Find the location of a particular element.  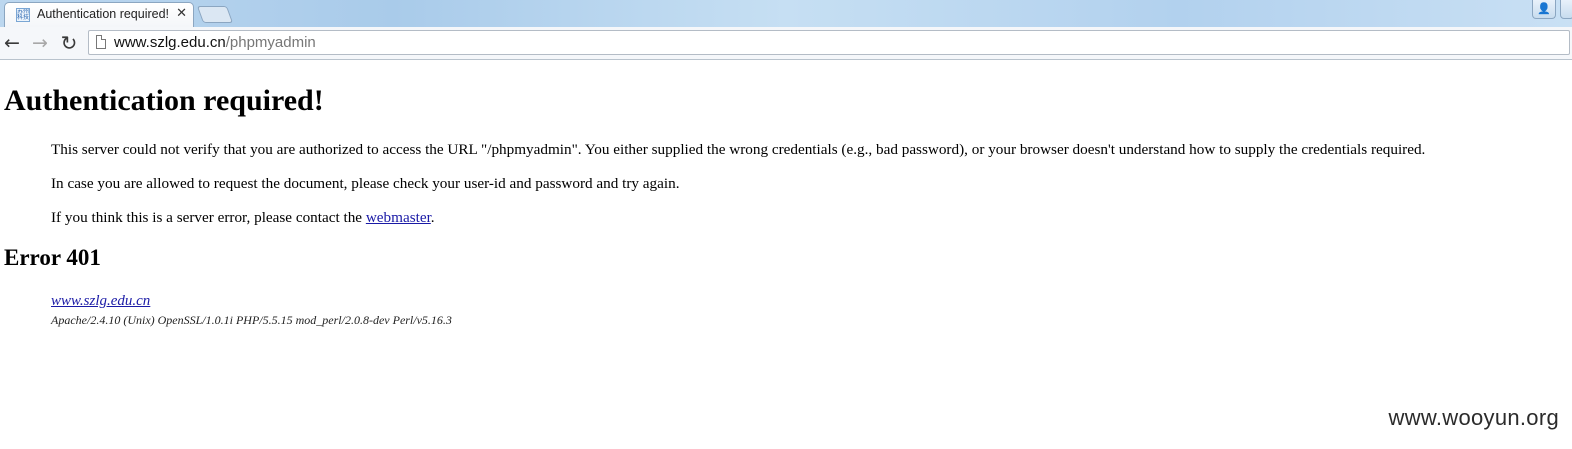

page-icon is located at coordinates (101, 42).